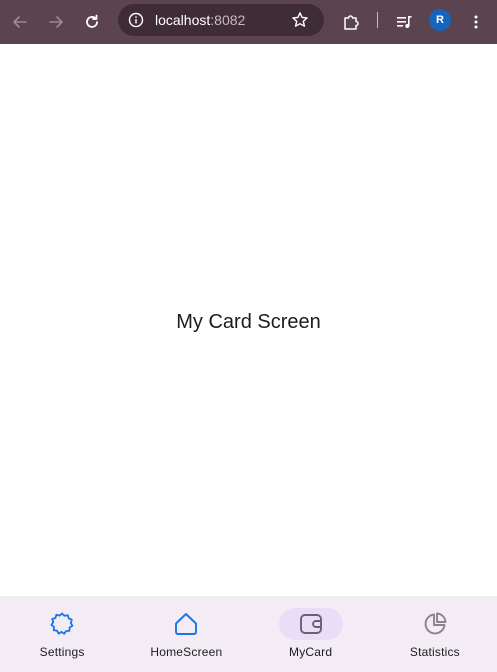  I want to click on info-icon, so click(136, 20).